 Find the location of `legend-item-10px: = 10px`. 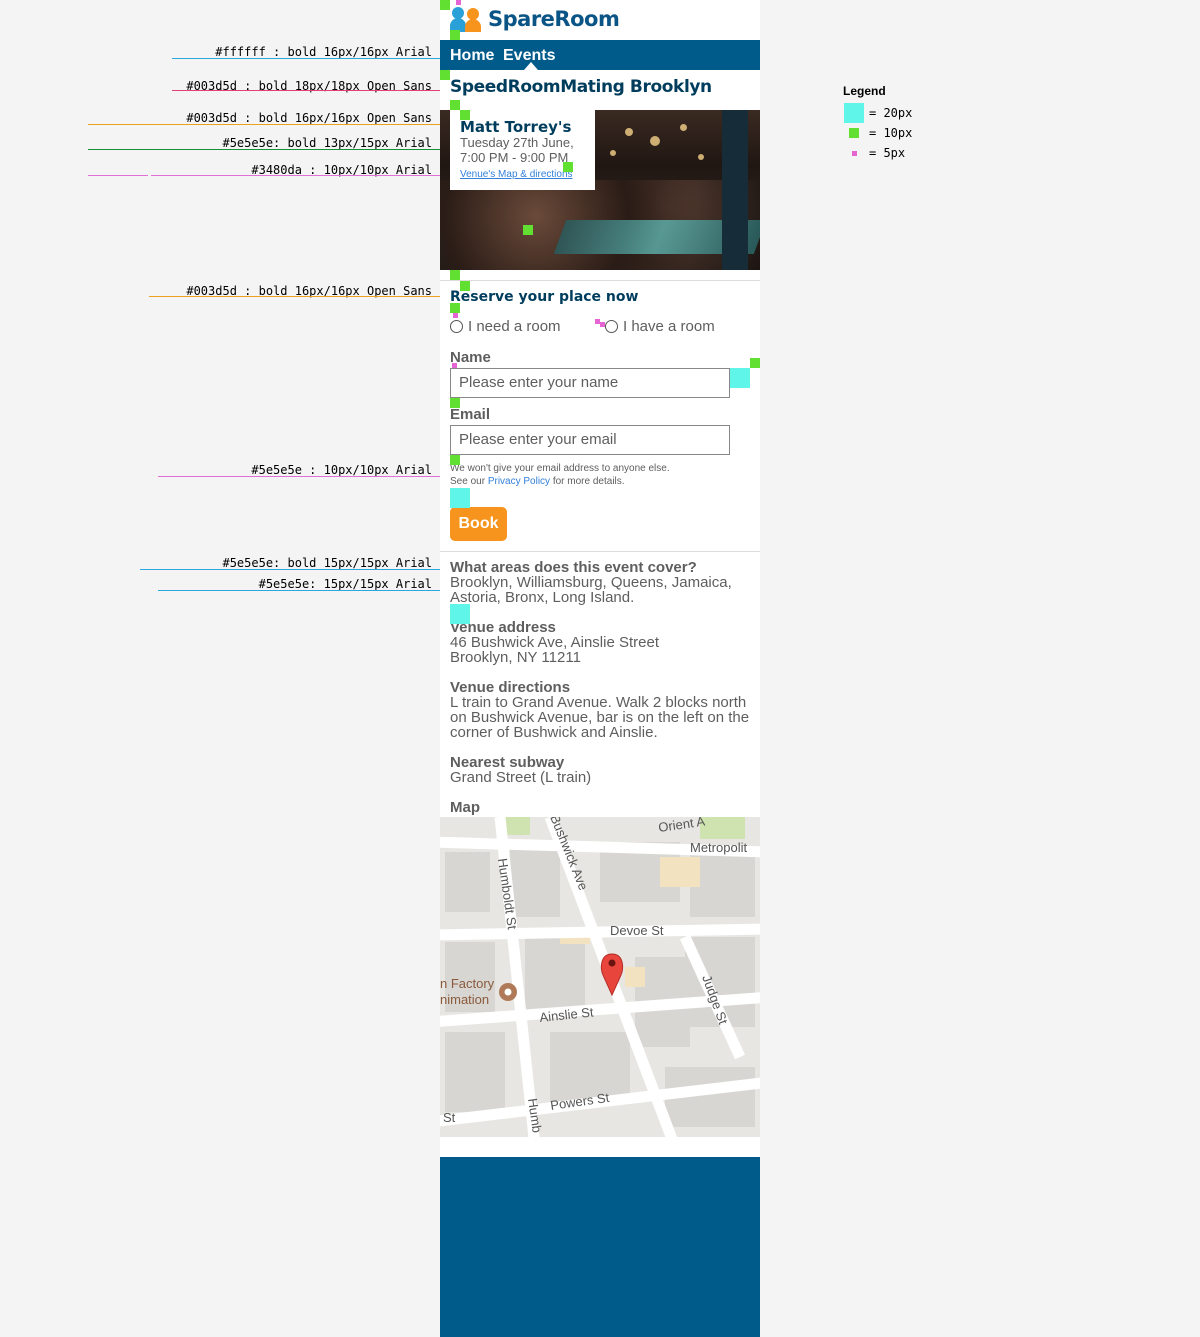

legend-item-10px: = 10px is located at coordinates (877, 133).